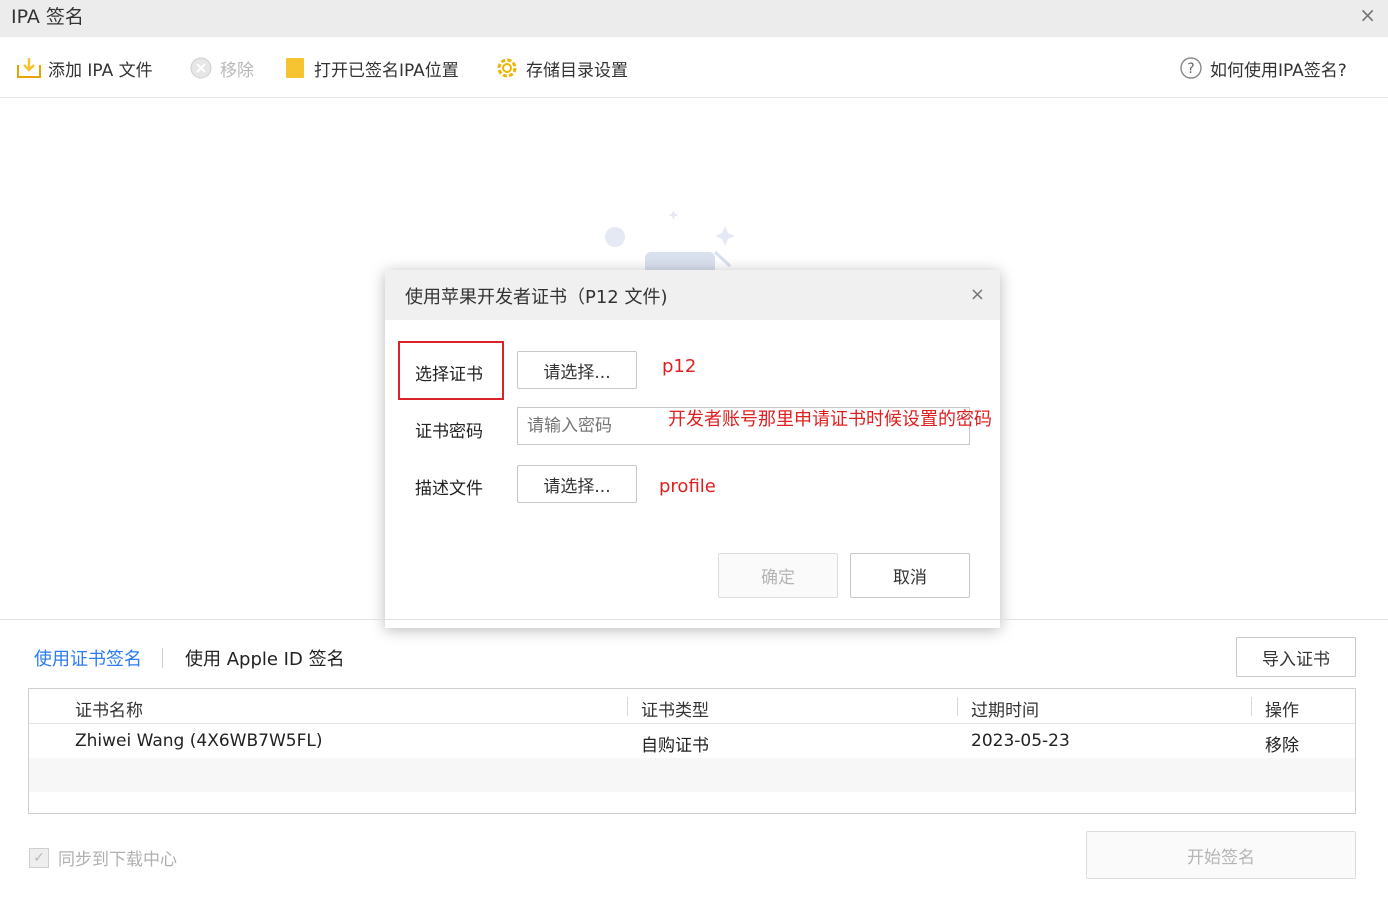 Image resolution: width=1388 pixels, height=905 pixels. I want to click on table-header: 证书名称 证书类型 过期时间 操作, so click(692, 706).